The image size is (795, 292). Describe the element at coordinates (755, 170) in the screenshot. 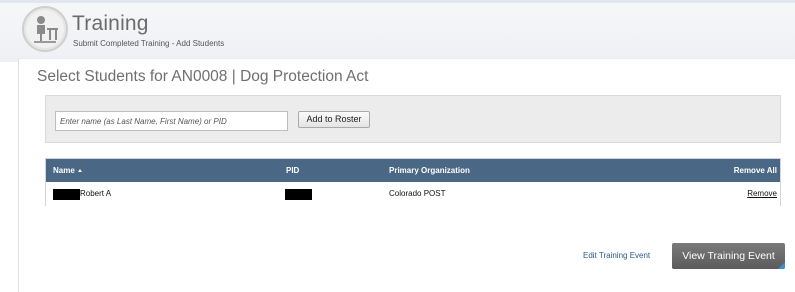

I see `remove-all-link: Remove All` at that location.